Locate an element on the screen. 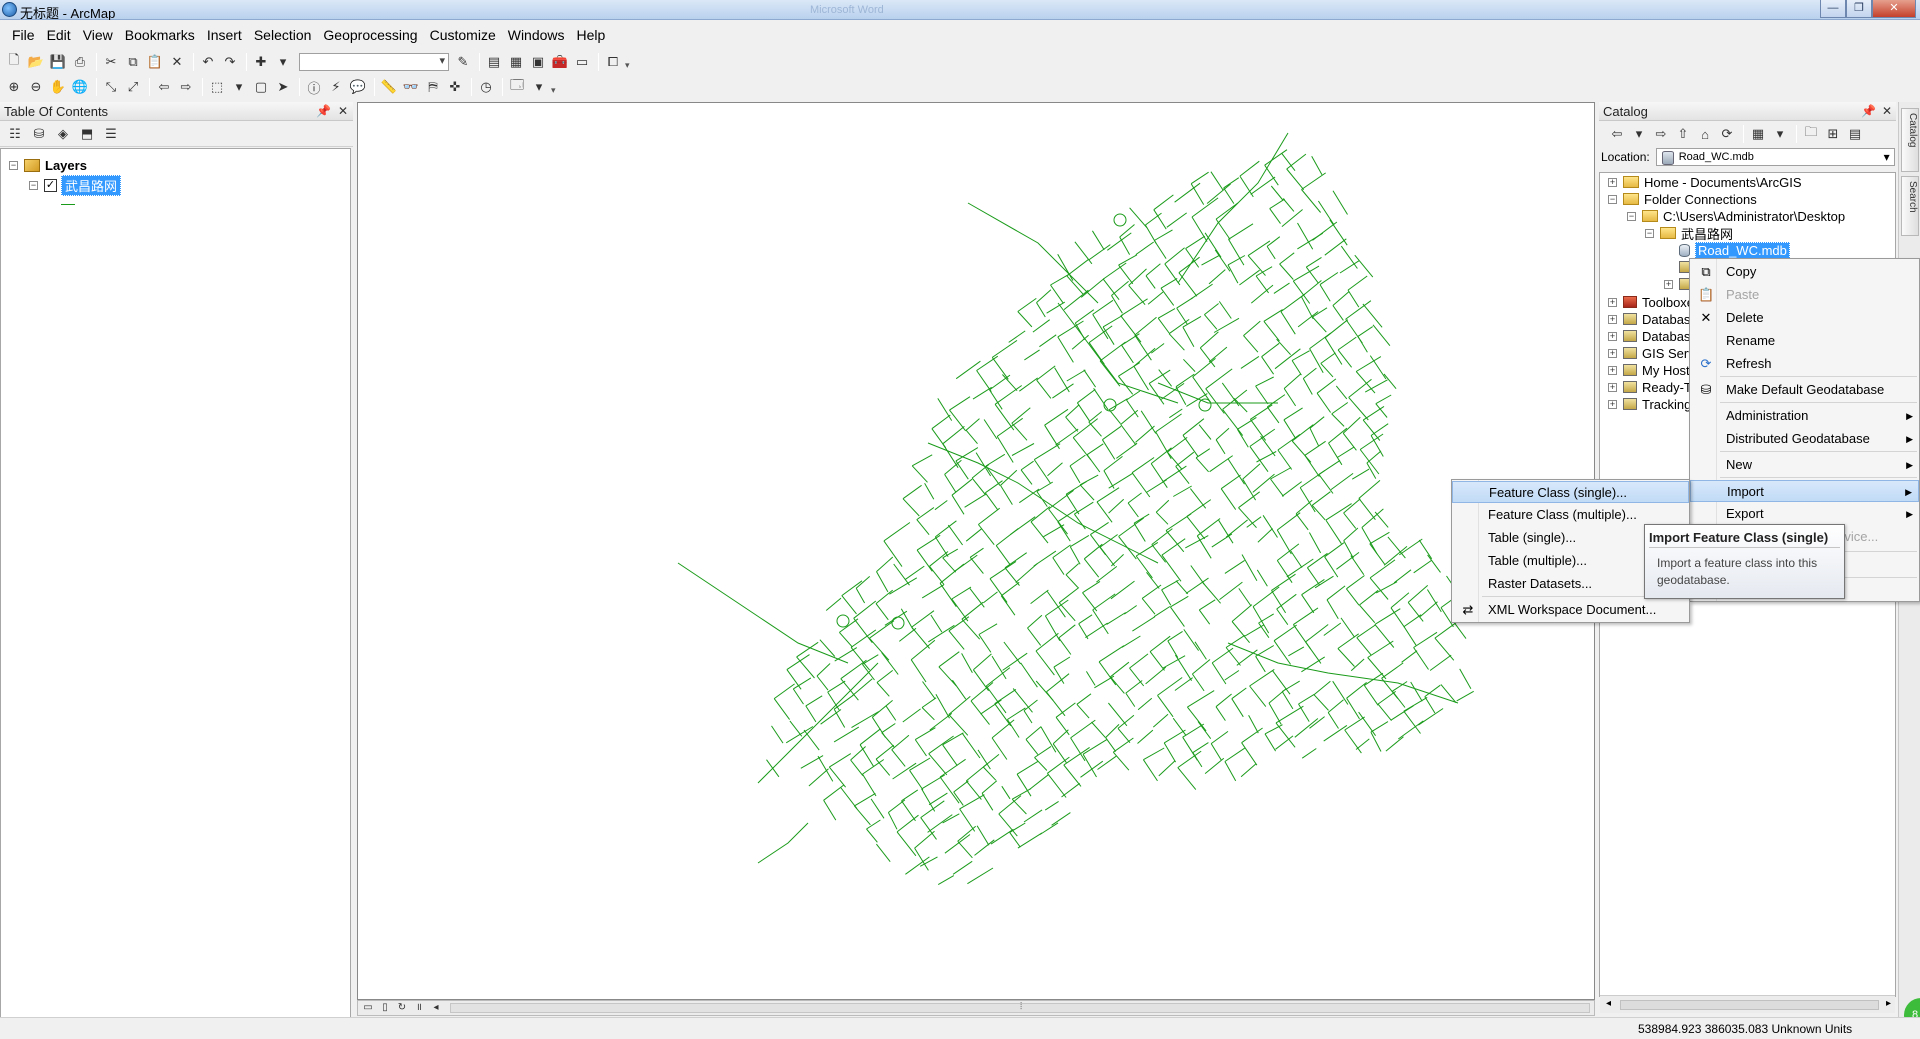 The image size is (1920, 1039). minimize-button: — is located at coordinates (1833, 9).